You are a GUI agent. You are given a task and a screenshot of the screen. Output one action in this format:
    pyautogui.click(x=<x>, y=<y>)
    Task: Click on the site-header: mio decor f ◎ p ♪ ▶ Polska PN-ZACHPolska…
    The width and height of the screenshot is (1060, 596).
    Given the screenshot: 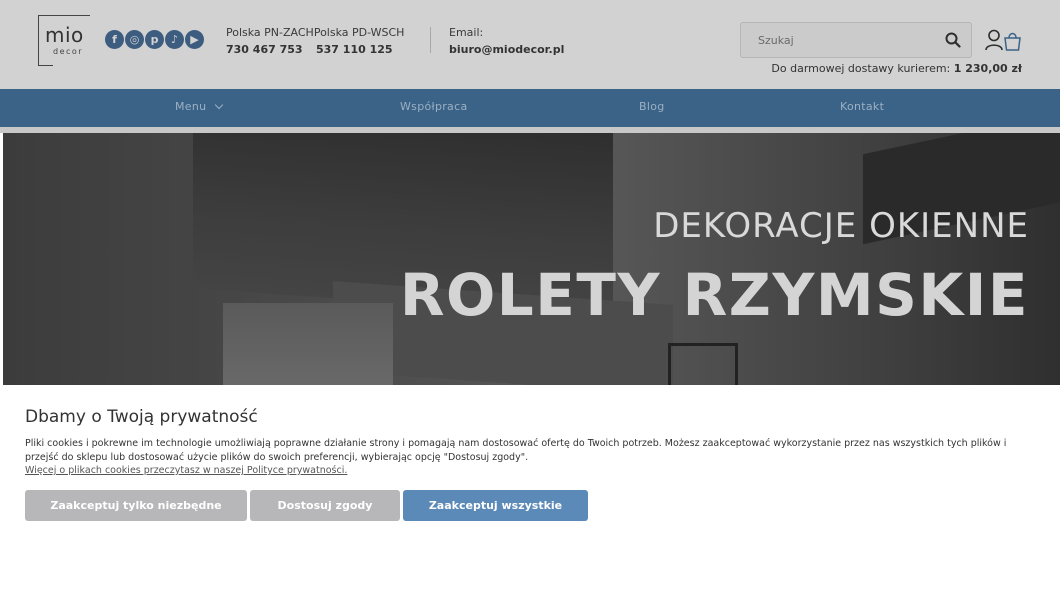 What is the action you would take?
    pyautogui.click(x=530, y=44)
    